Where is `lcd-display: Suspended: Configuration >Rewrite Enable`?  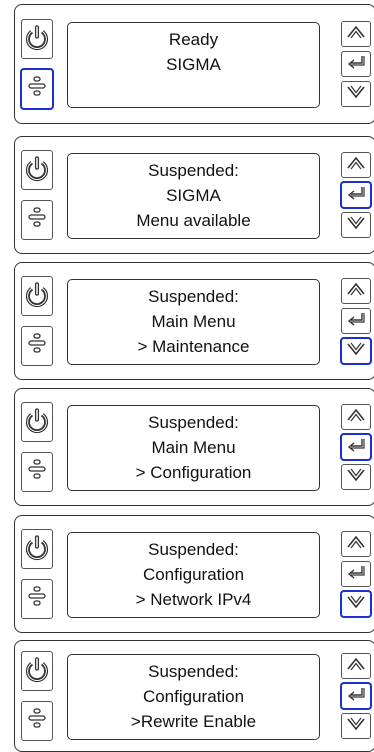
lcd-display: Suspended: Configuration >Rewrite Enable is located at coordinates (193, 697).